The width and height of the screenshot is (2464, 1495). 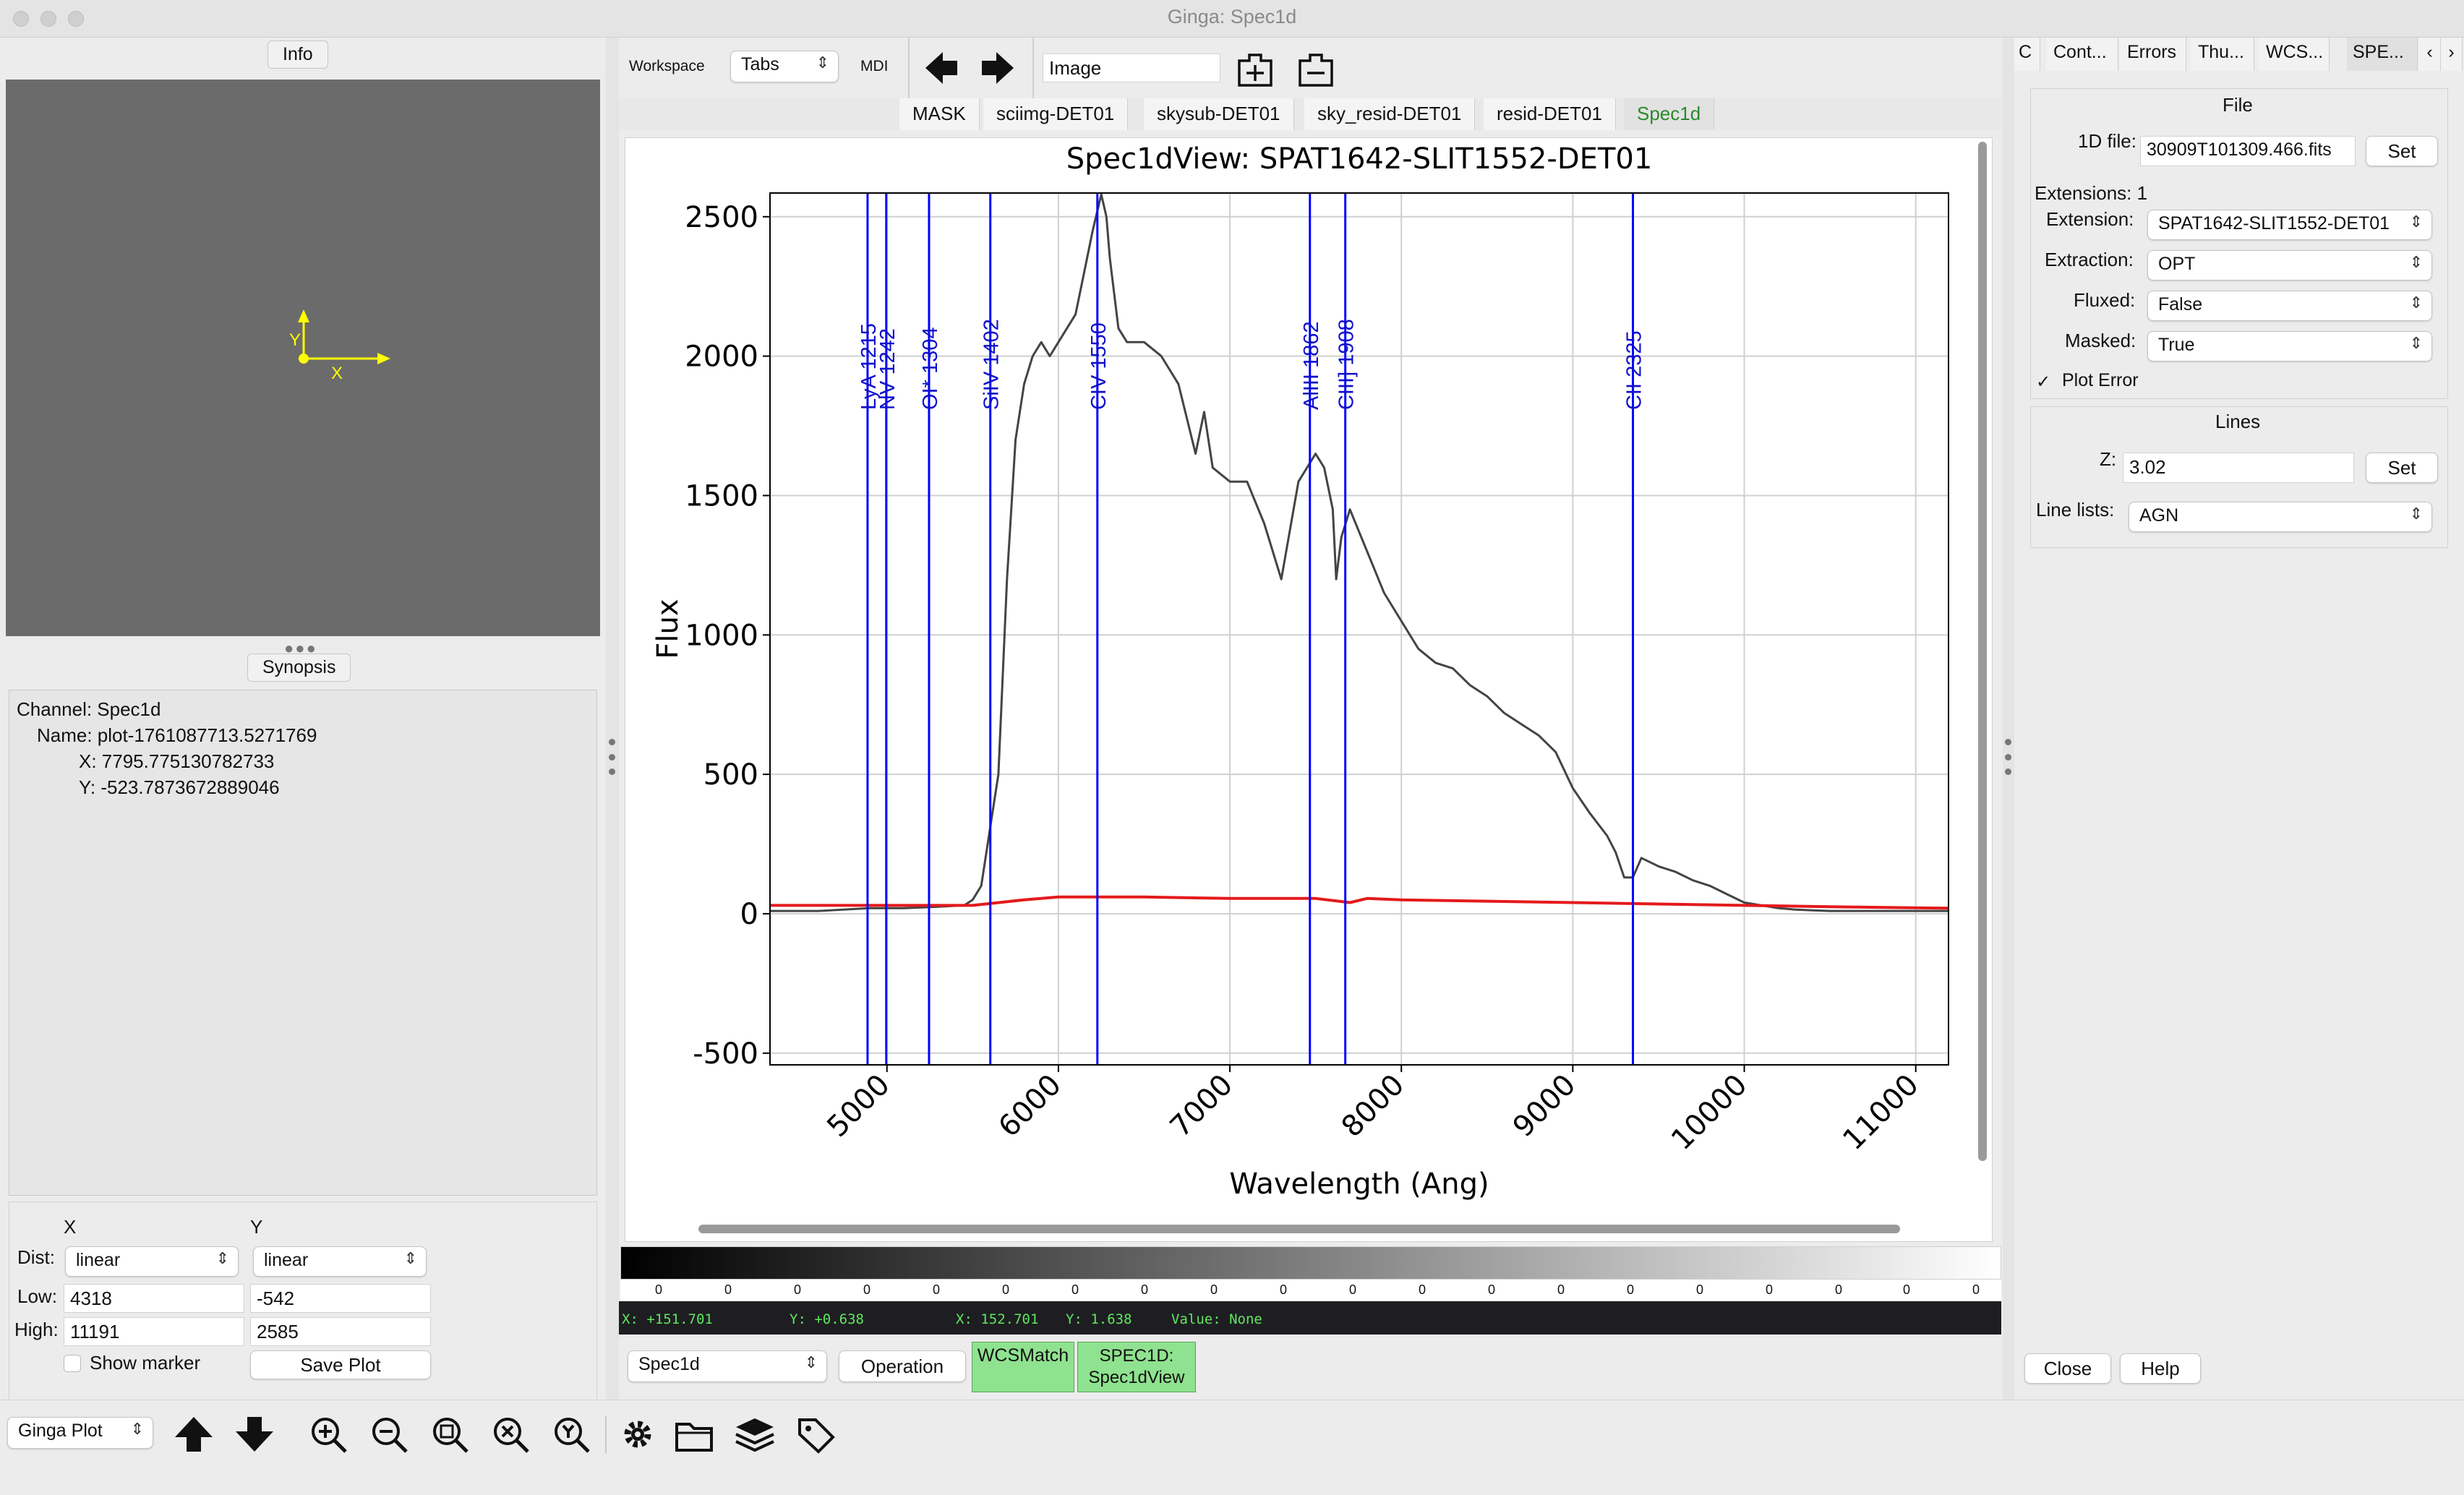 What do you see at coordinates (730, 775) in the screenshot?
I see `y-tick-label: 500` at bounding box center [730, 775].